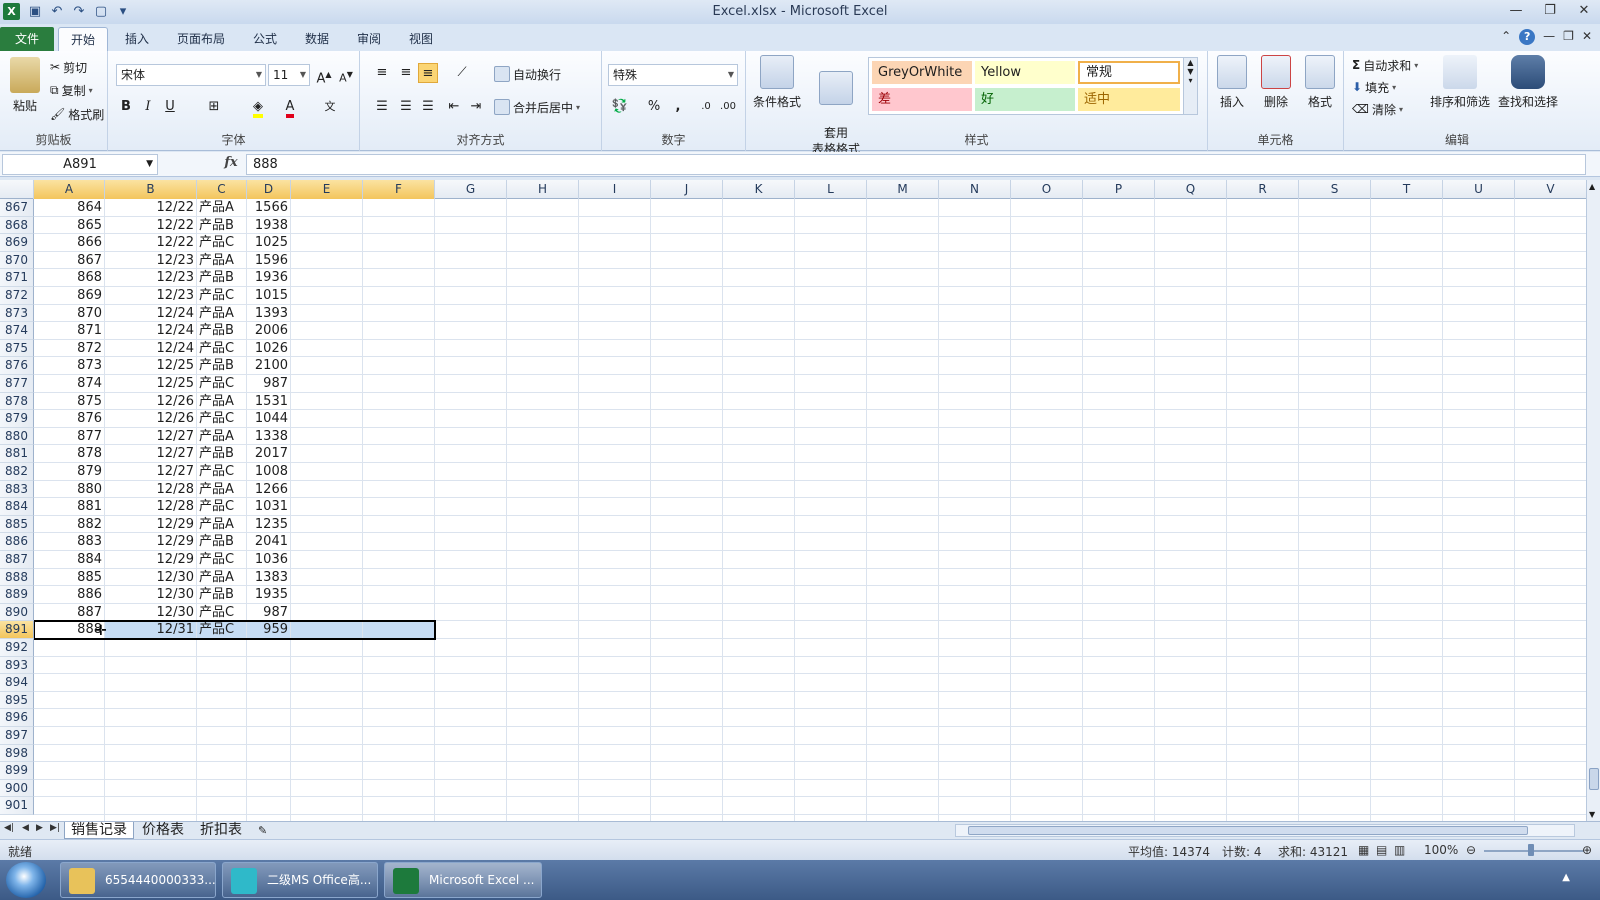  Describe the element at coordinates (17, 489) in the screenshot. I see `row-header: 883` at that location.